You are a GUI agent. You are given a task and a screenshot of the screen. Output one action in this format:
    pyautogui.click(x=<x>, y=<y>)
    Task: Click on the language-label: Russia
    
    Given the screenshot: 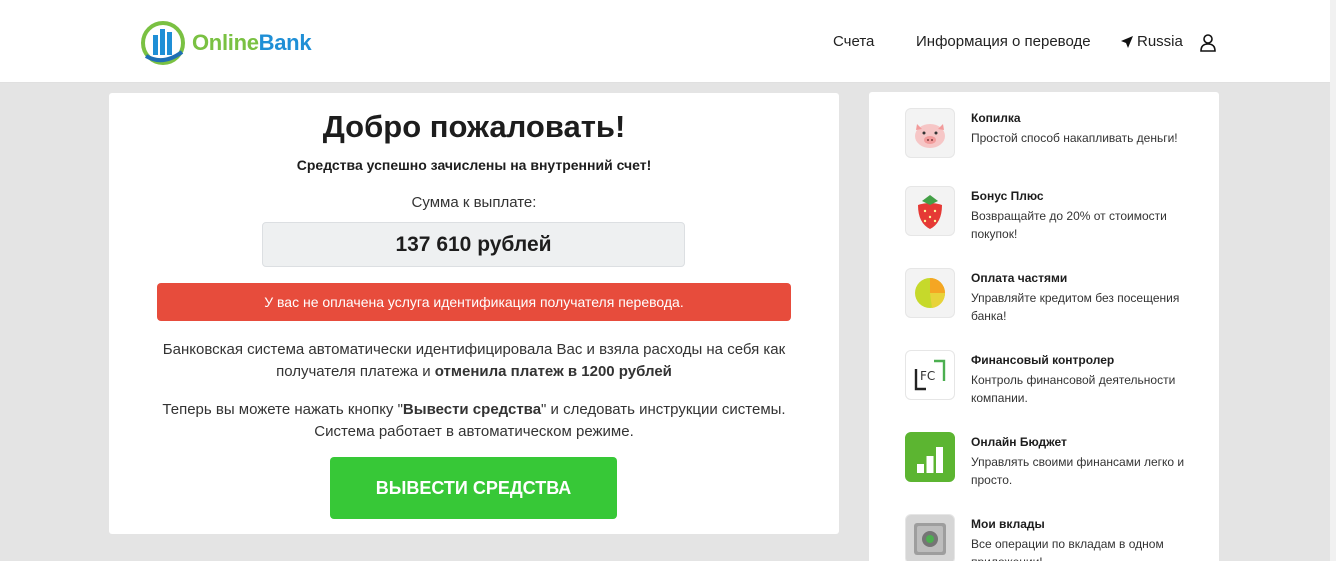 What is the action you would take?
    pyautogui.click(x=1160, y=41)
    